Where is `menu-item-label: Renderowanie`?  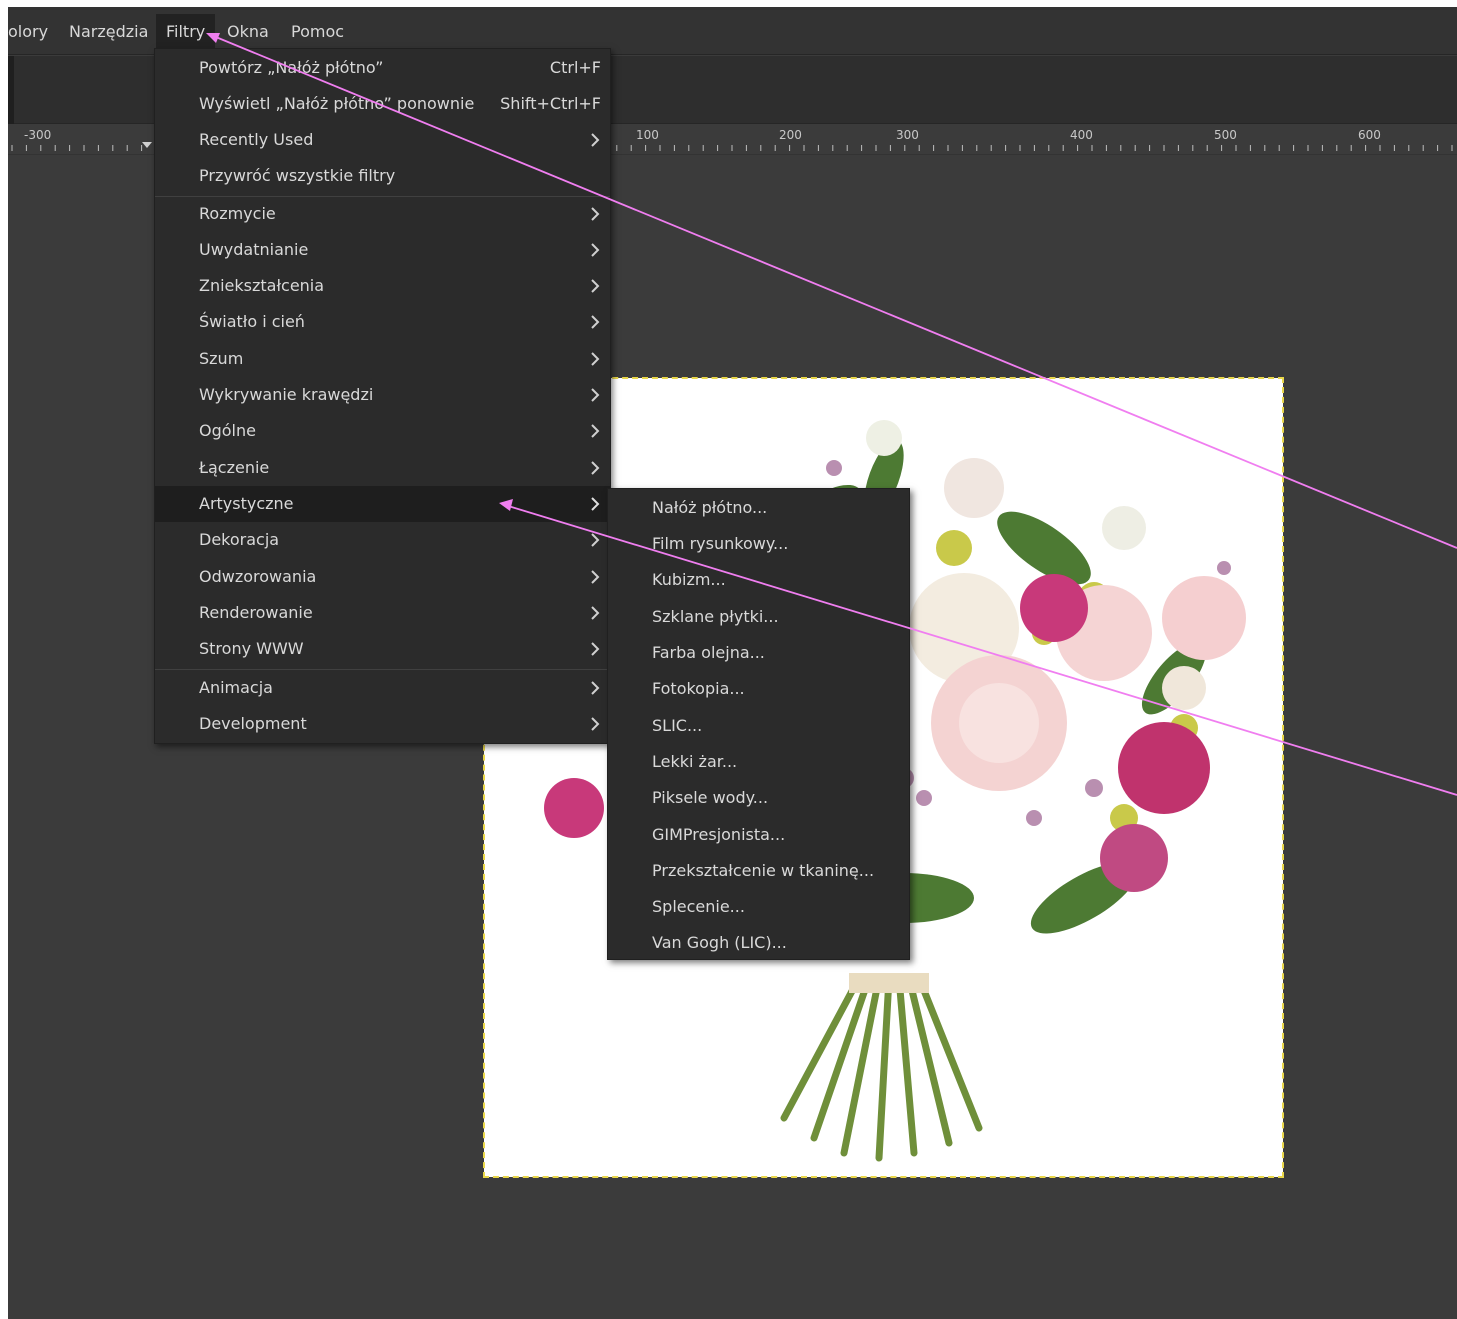
menu-item-label: Renderowanie is located at coordinates (256, 612).